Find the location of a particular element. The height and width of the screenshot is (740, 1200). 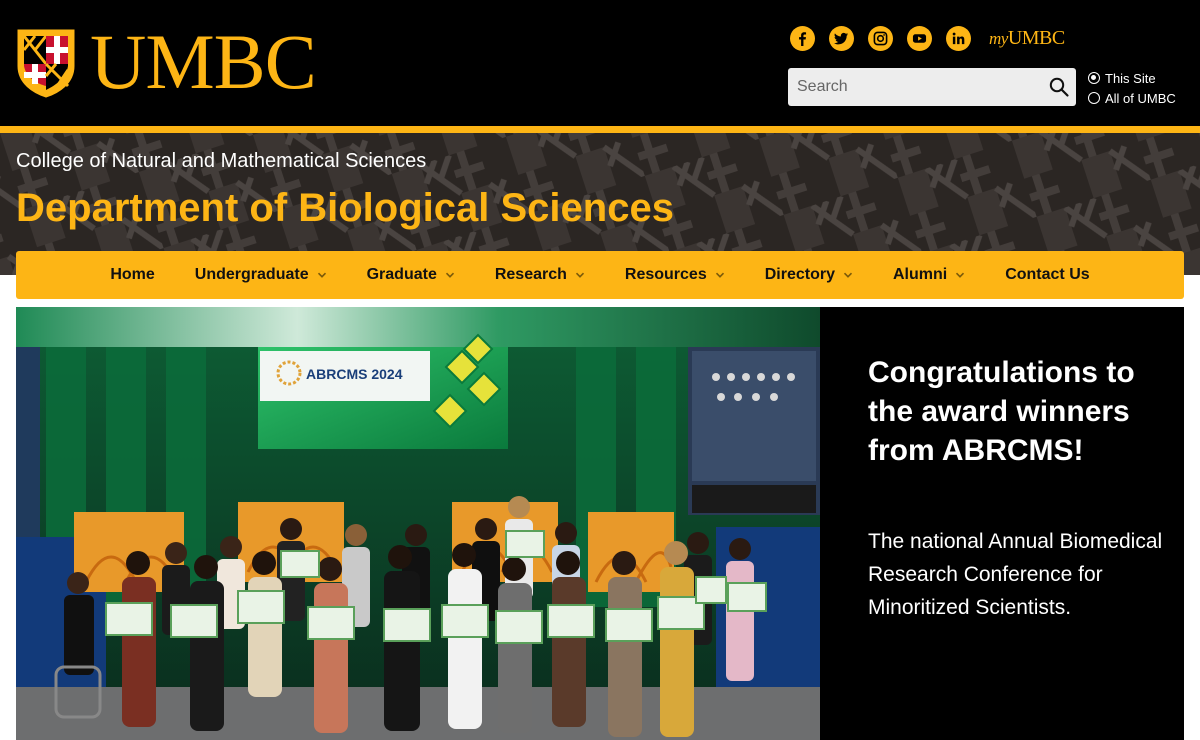

nav-resources: Resources is located at coordinates (675, 275).